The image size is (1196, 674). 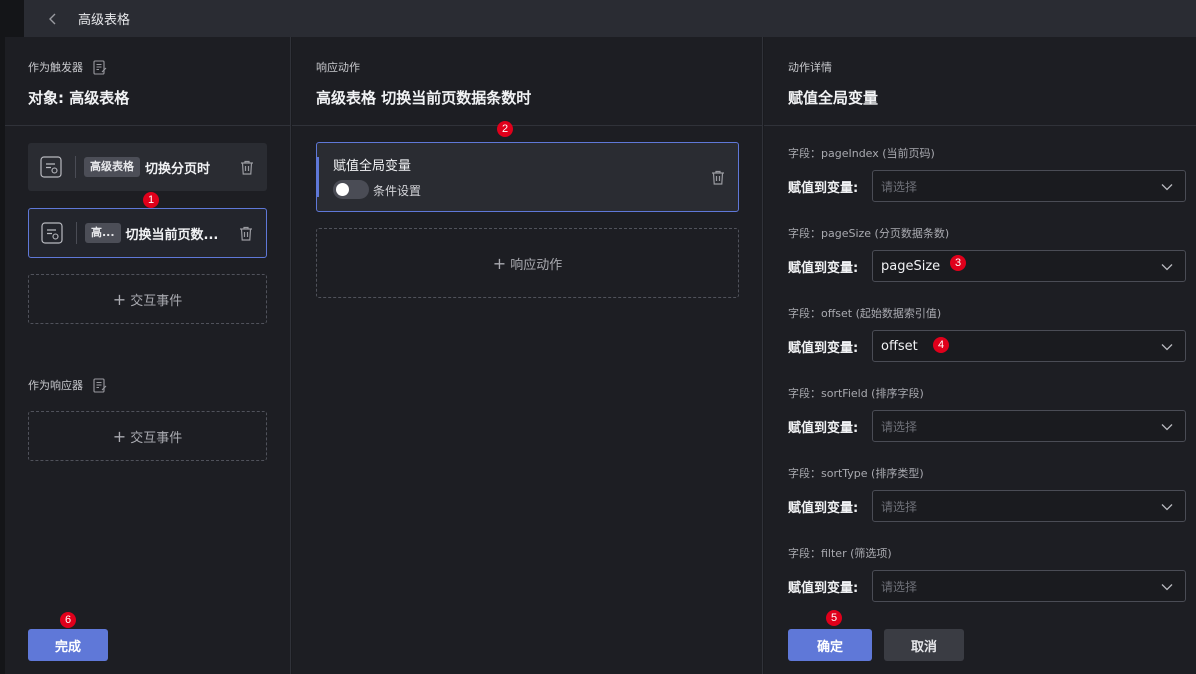 I want to click on annotation-badge: 5, so click(x=834, y=618).